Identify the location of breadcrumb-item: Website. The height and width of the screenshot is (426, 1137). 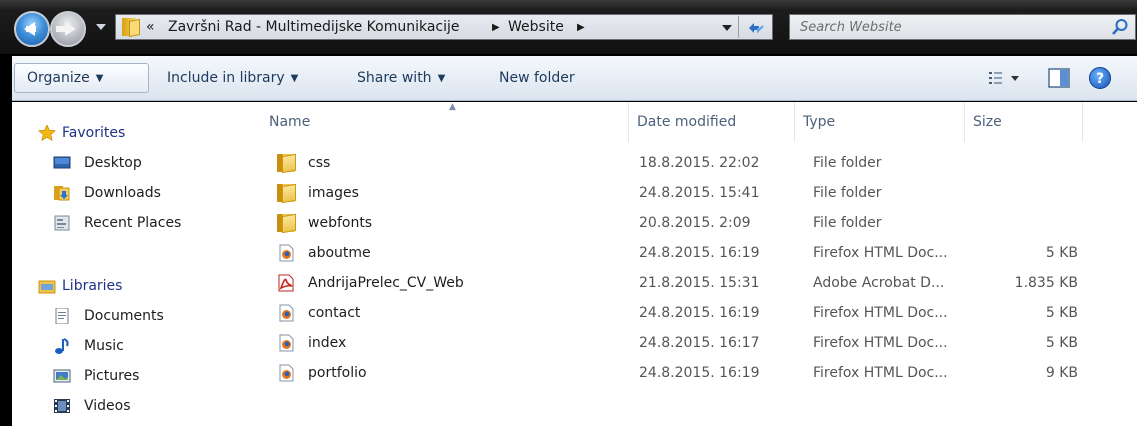
(536, 27).